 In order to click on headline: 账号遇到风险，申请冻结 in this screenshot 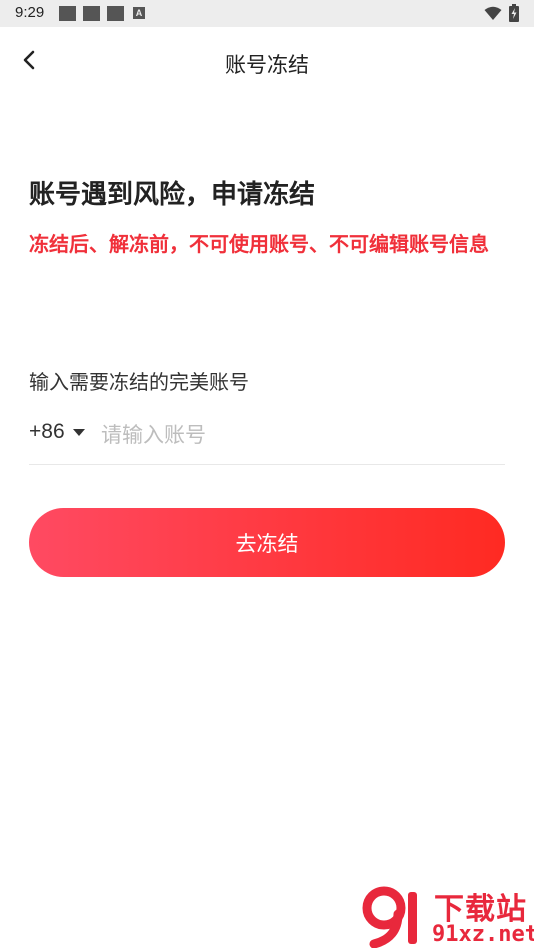, I will do `click(172, 195)`.